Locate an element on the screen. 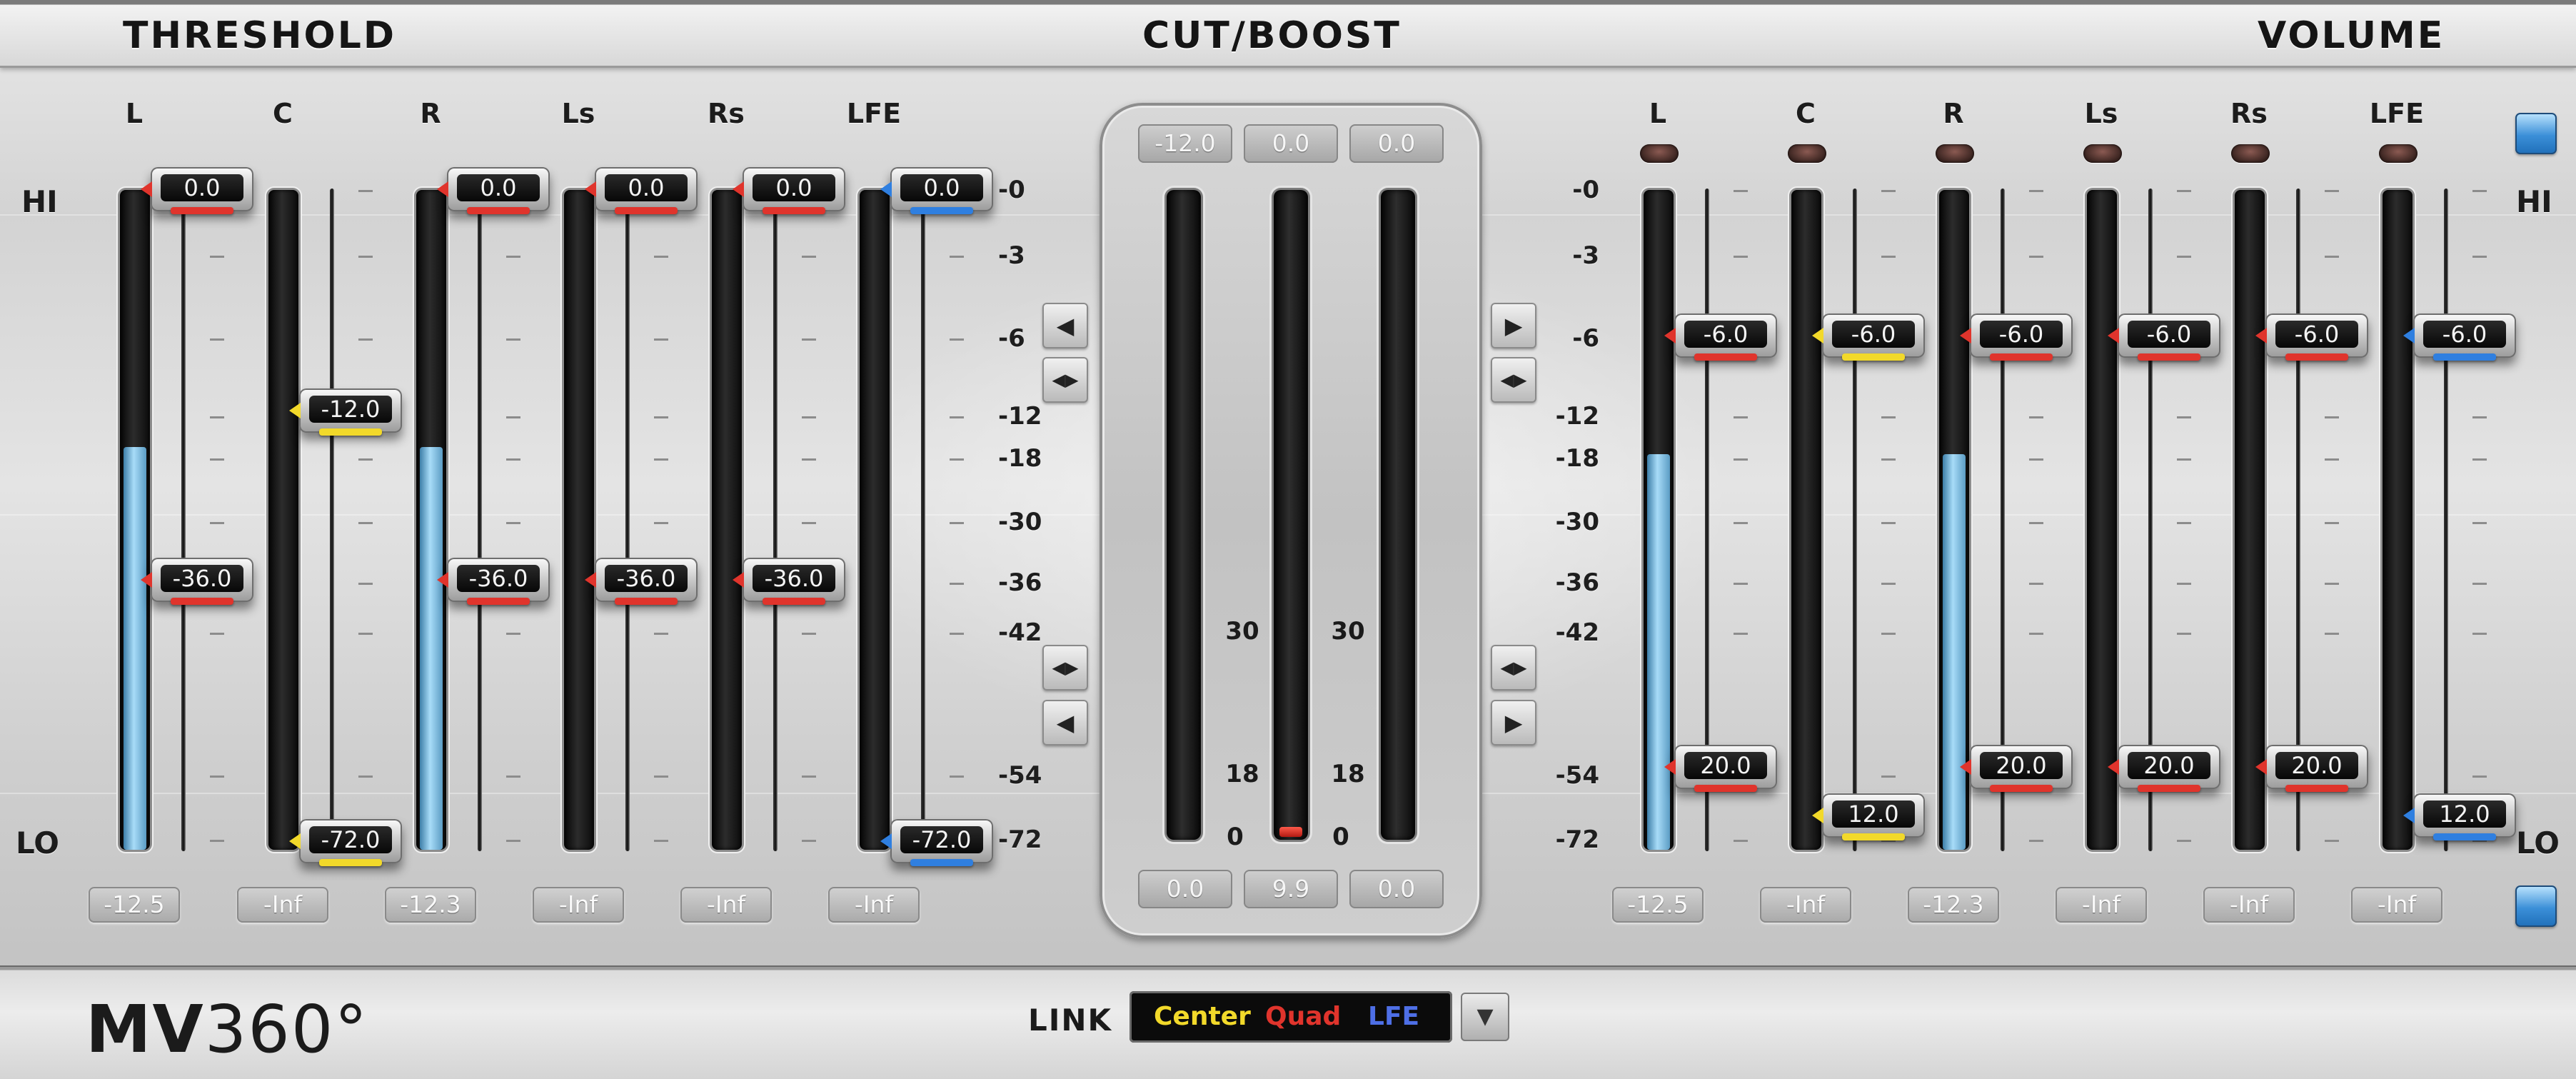 The image size is (2576, 1079). volume-r-lo-slider-thumb: 20.0 is located at coordinates (2016, 769).